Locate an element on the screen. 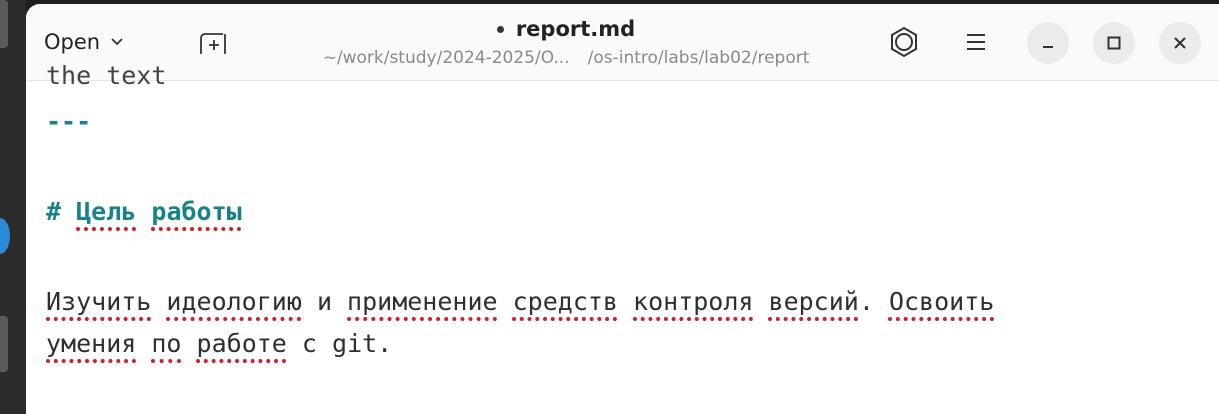  open-button: Open is located at coordinates (84, 42).